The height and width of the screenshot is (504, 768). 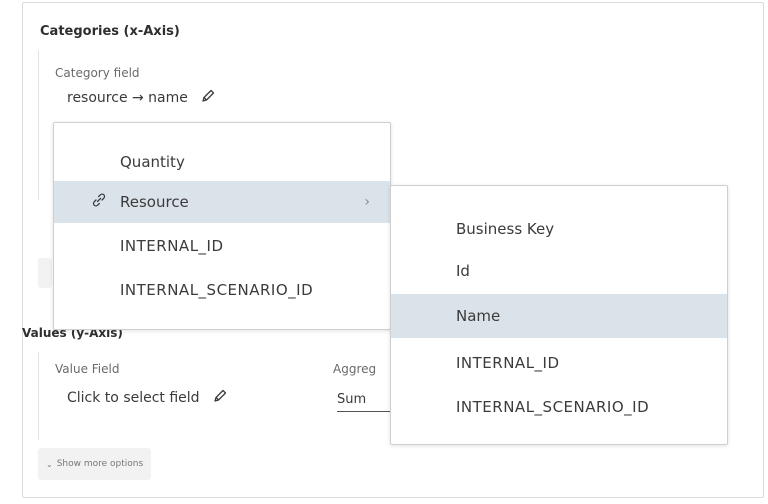 I want to click on submenu-item-label: INTERNAL_ID, so click(x=508, y=363).